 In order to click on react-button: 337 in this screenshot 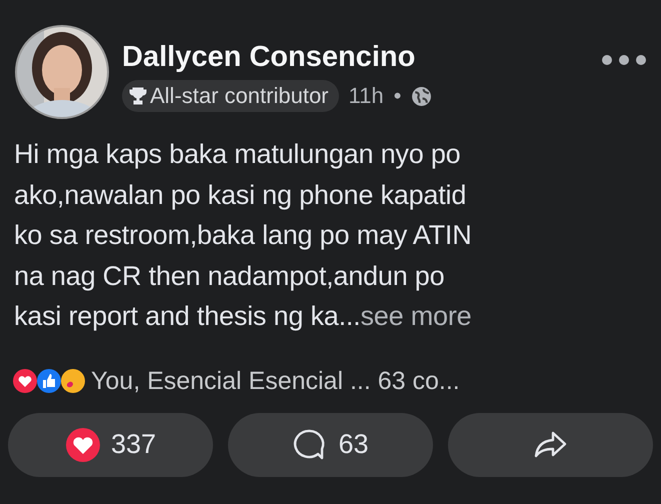, I will do `click(110, 444)`.